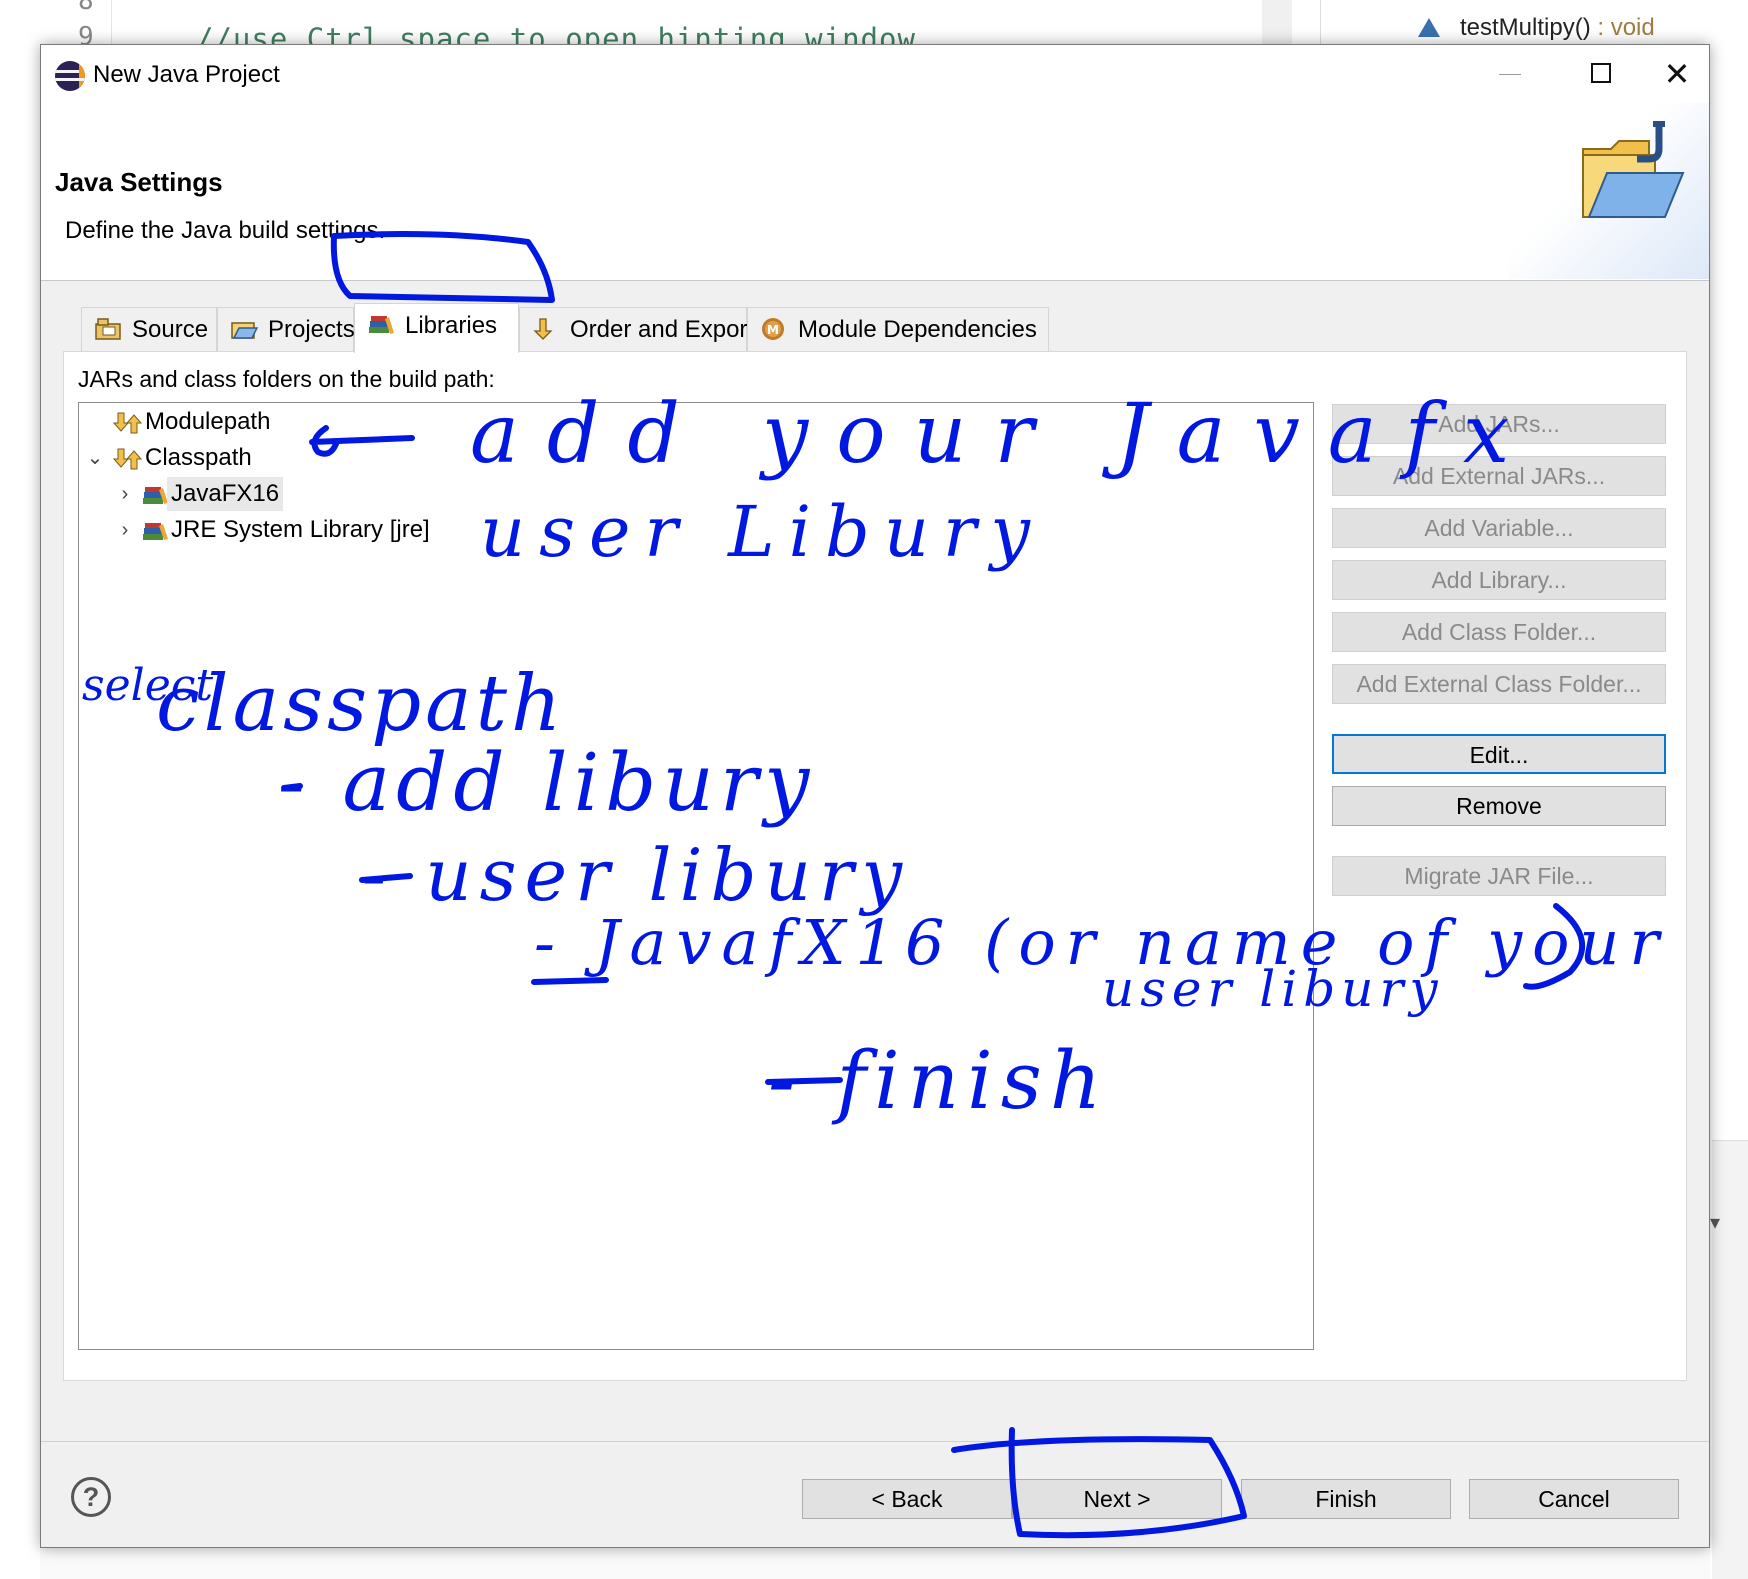 The width and height of the screenshot is (1748, 1579). Describe the element at coordinates (917, 329) in the screenshot. I see `tab-label: Module Dependencies` at that location.